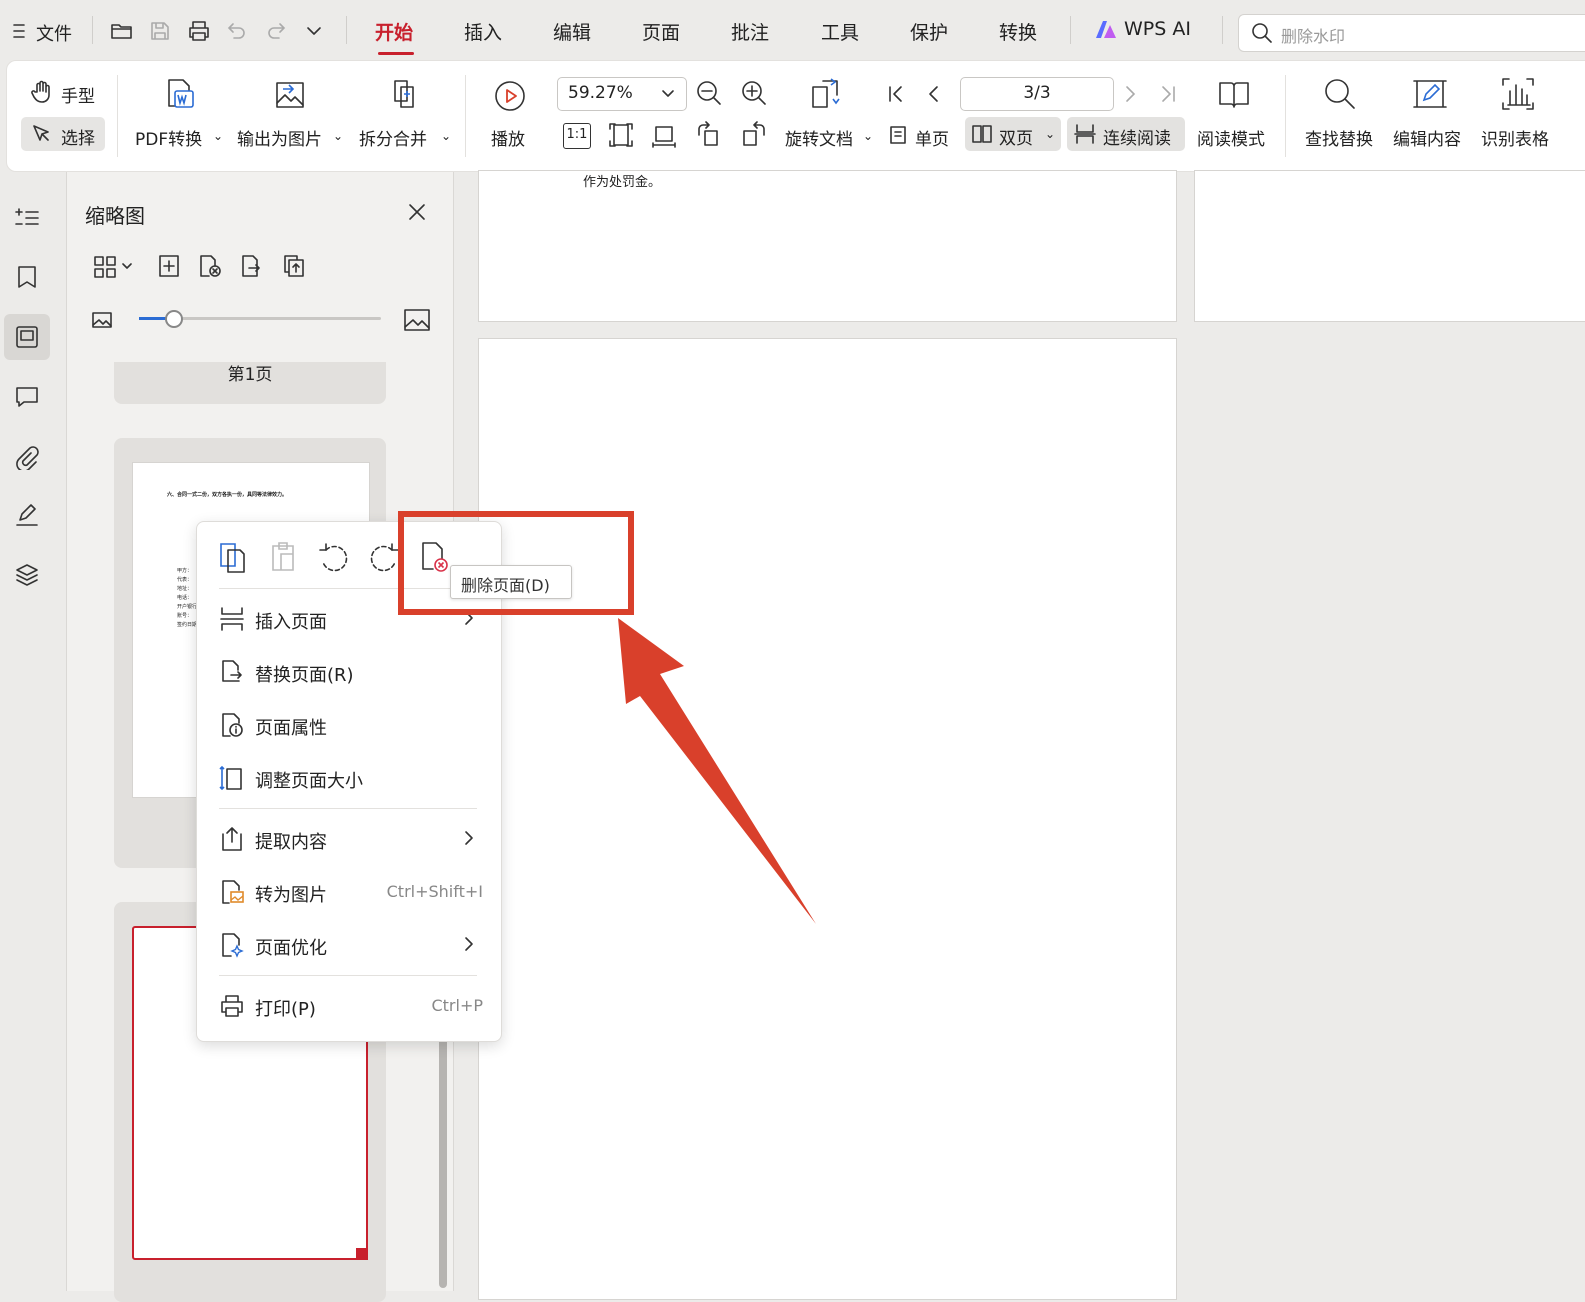 This screenshot has height=1302, width=1585. Describe the element at coordinates (349, 891) in the screenshot. I see `menu-item-convert-to-image: 转为图片 Ctrl+Shift+I` at that location.